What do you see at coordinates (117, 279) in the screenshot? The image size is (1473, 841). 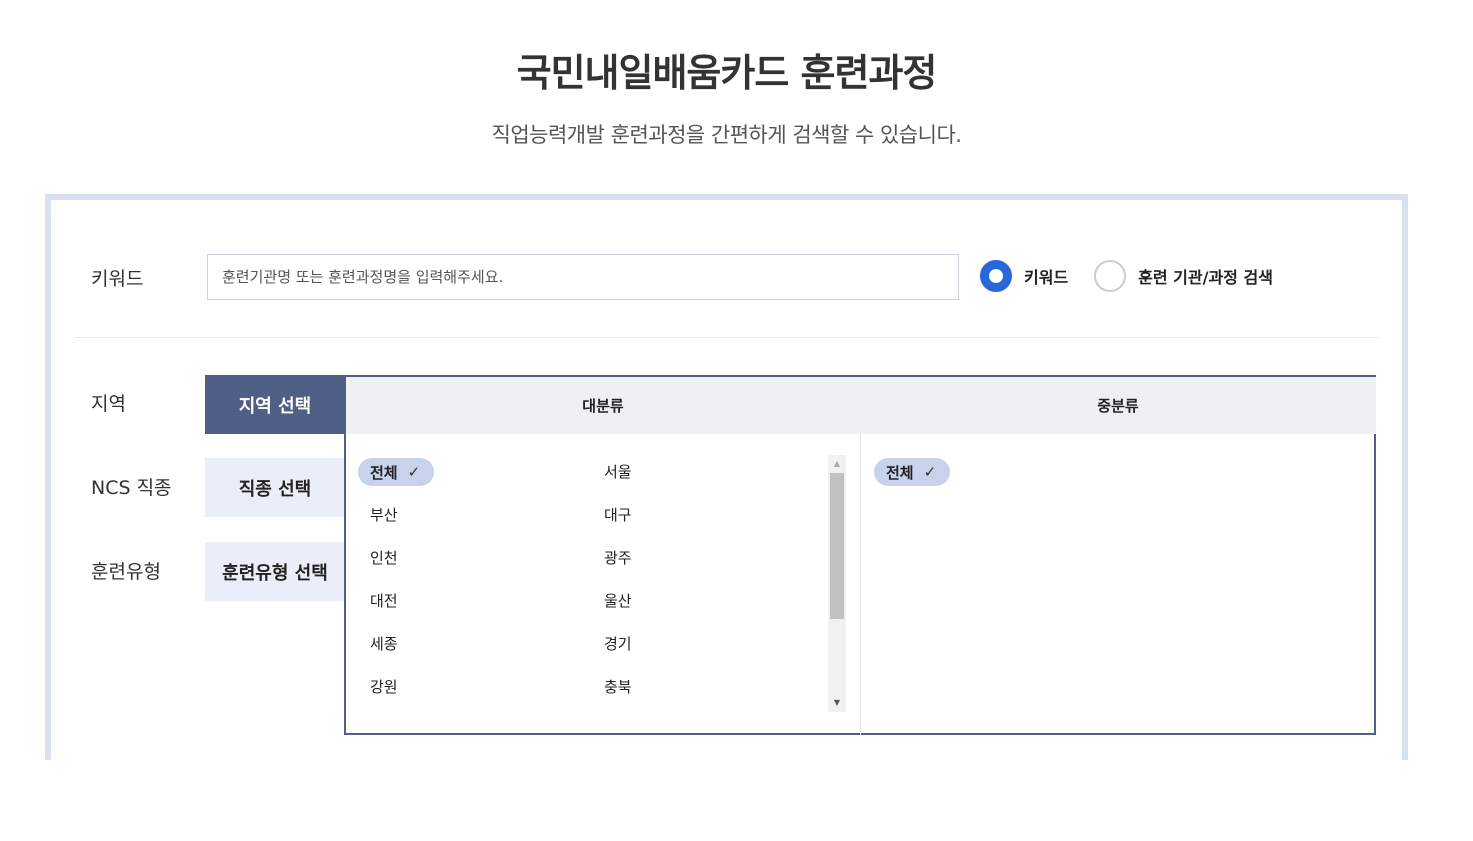 I see `keyword-label: 키워드` at bounding box center [117, 279].